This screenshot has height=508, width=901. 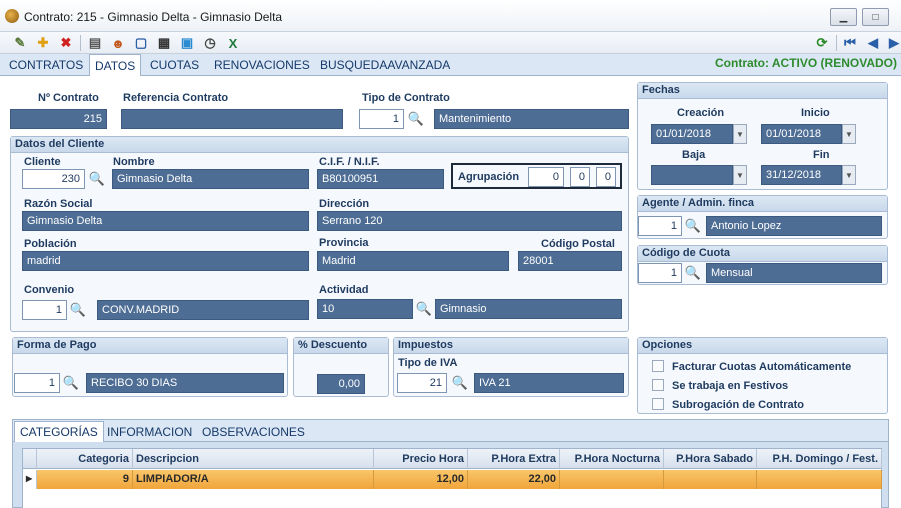 I want to click on inicio-date-field: 01/01/2018, so click(x=801, y=134).